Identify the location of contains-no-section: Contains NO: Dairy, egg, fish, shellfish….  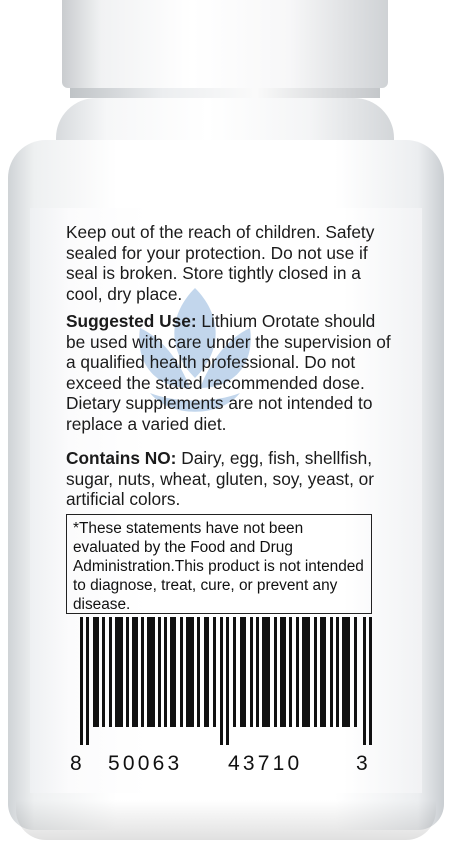
(231, 479).